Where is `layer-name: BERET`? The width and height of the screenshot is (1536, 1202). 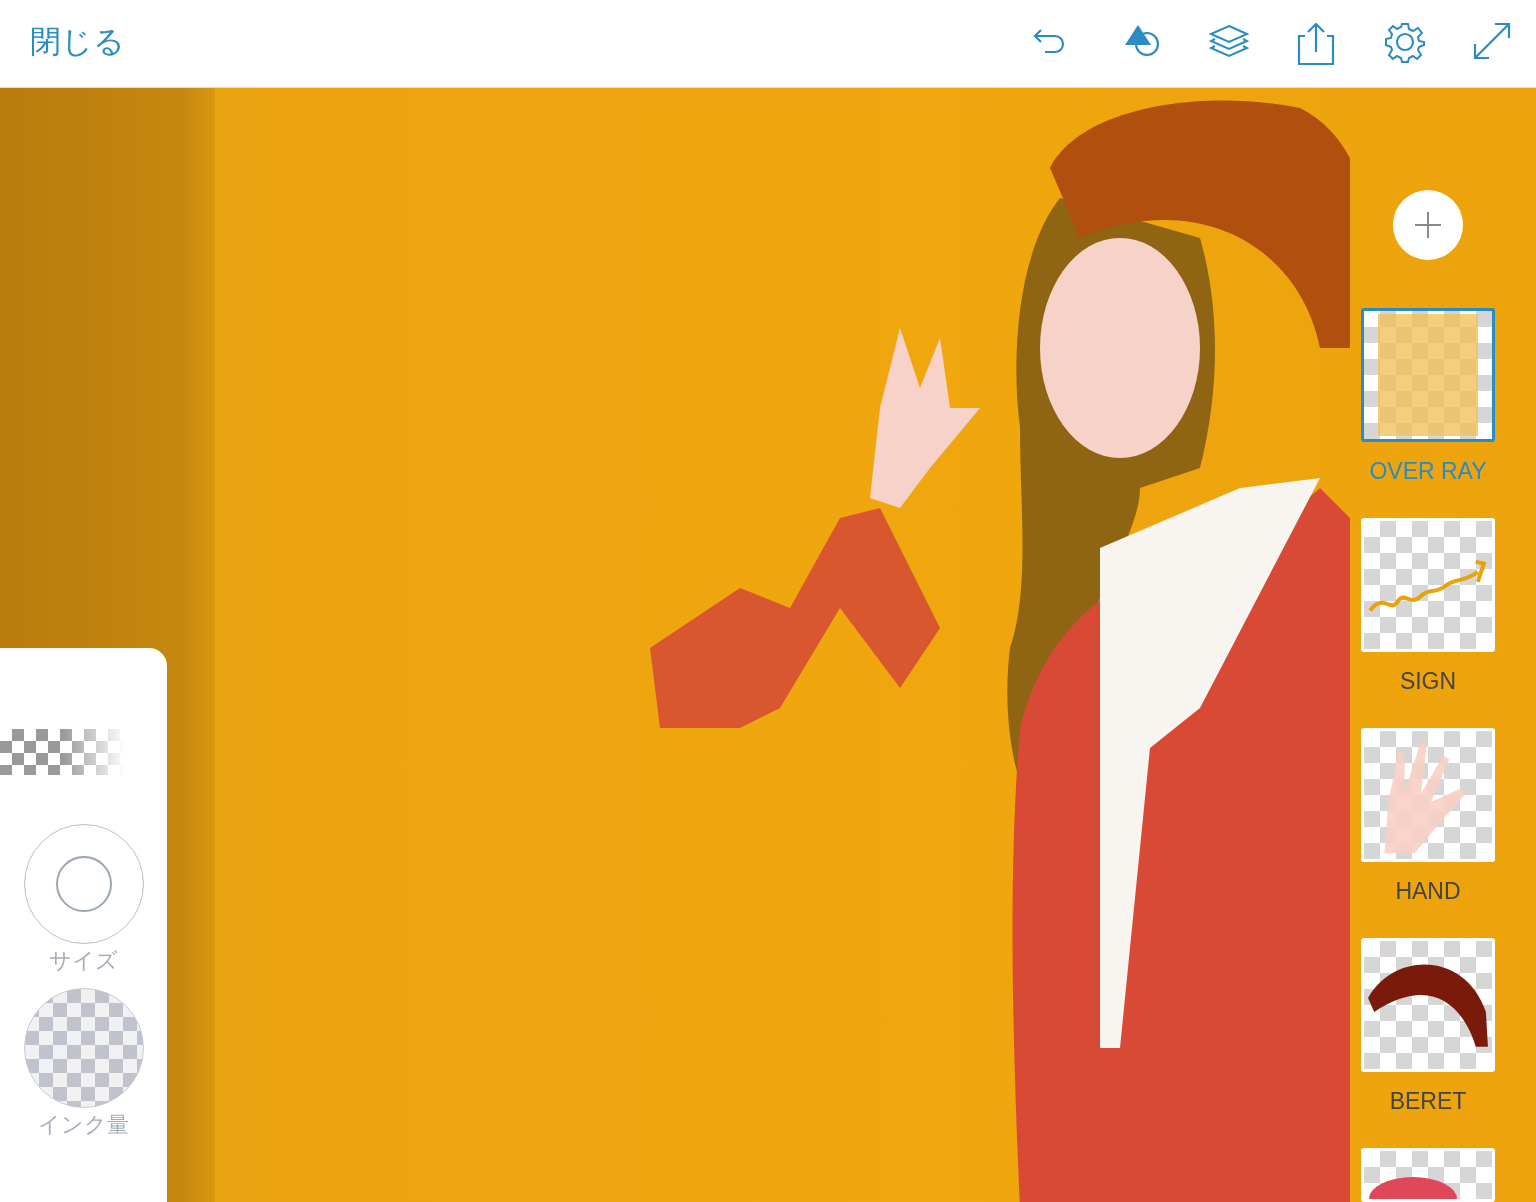
layer-name: BERET is located at coordinates (1428, 1101).